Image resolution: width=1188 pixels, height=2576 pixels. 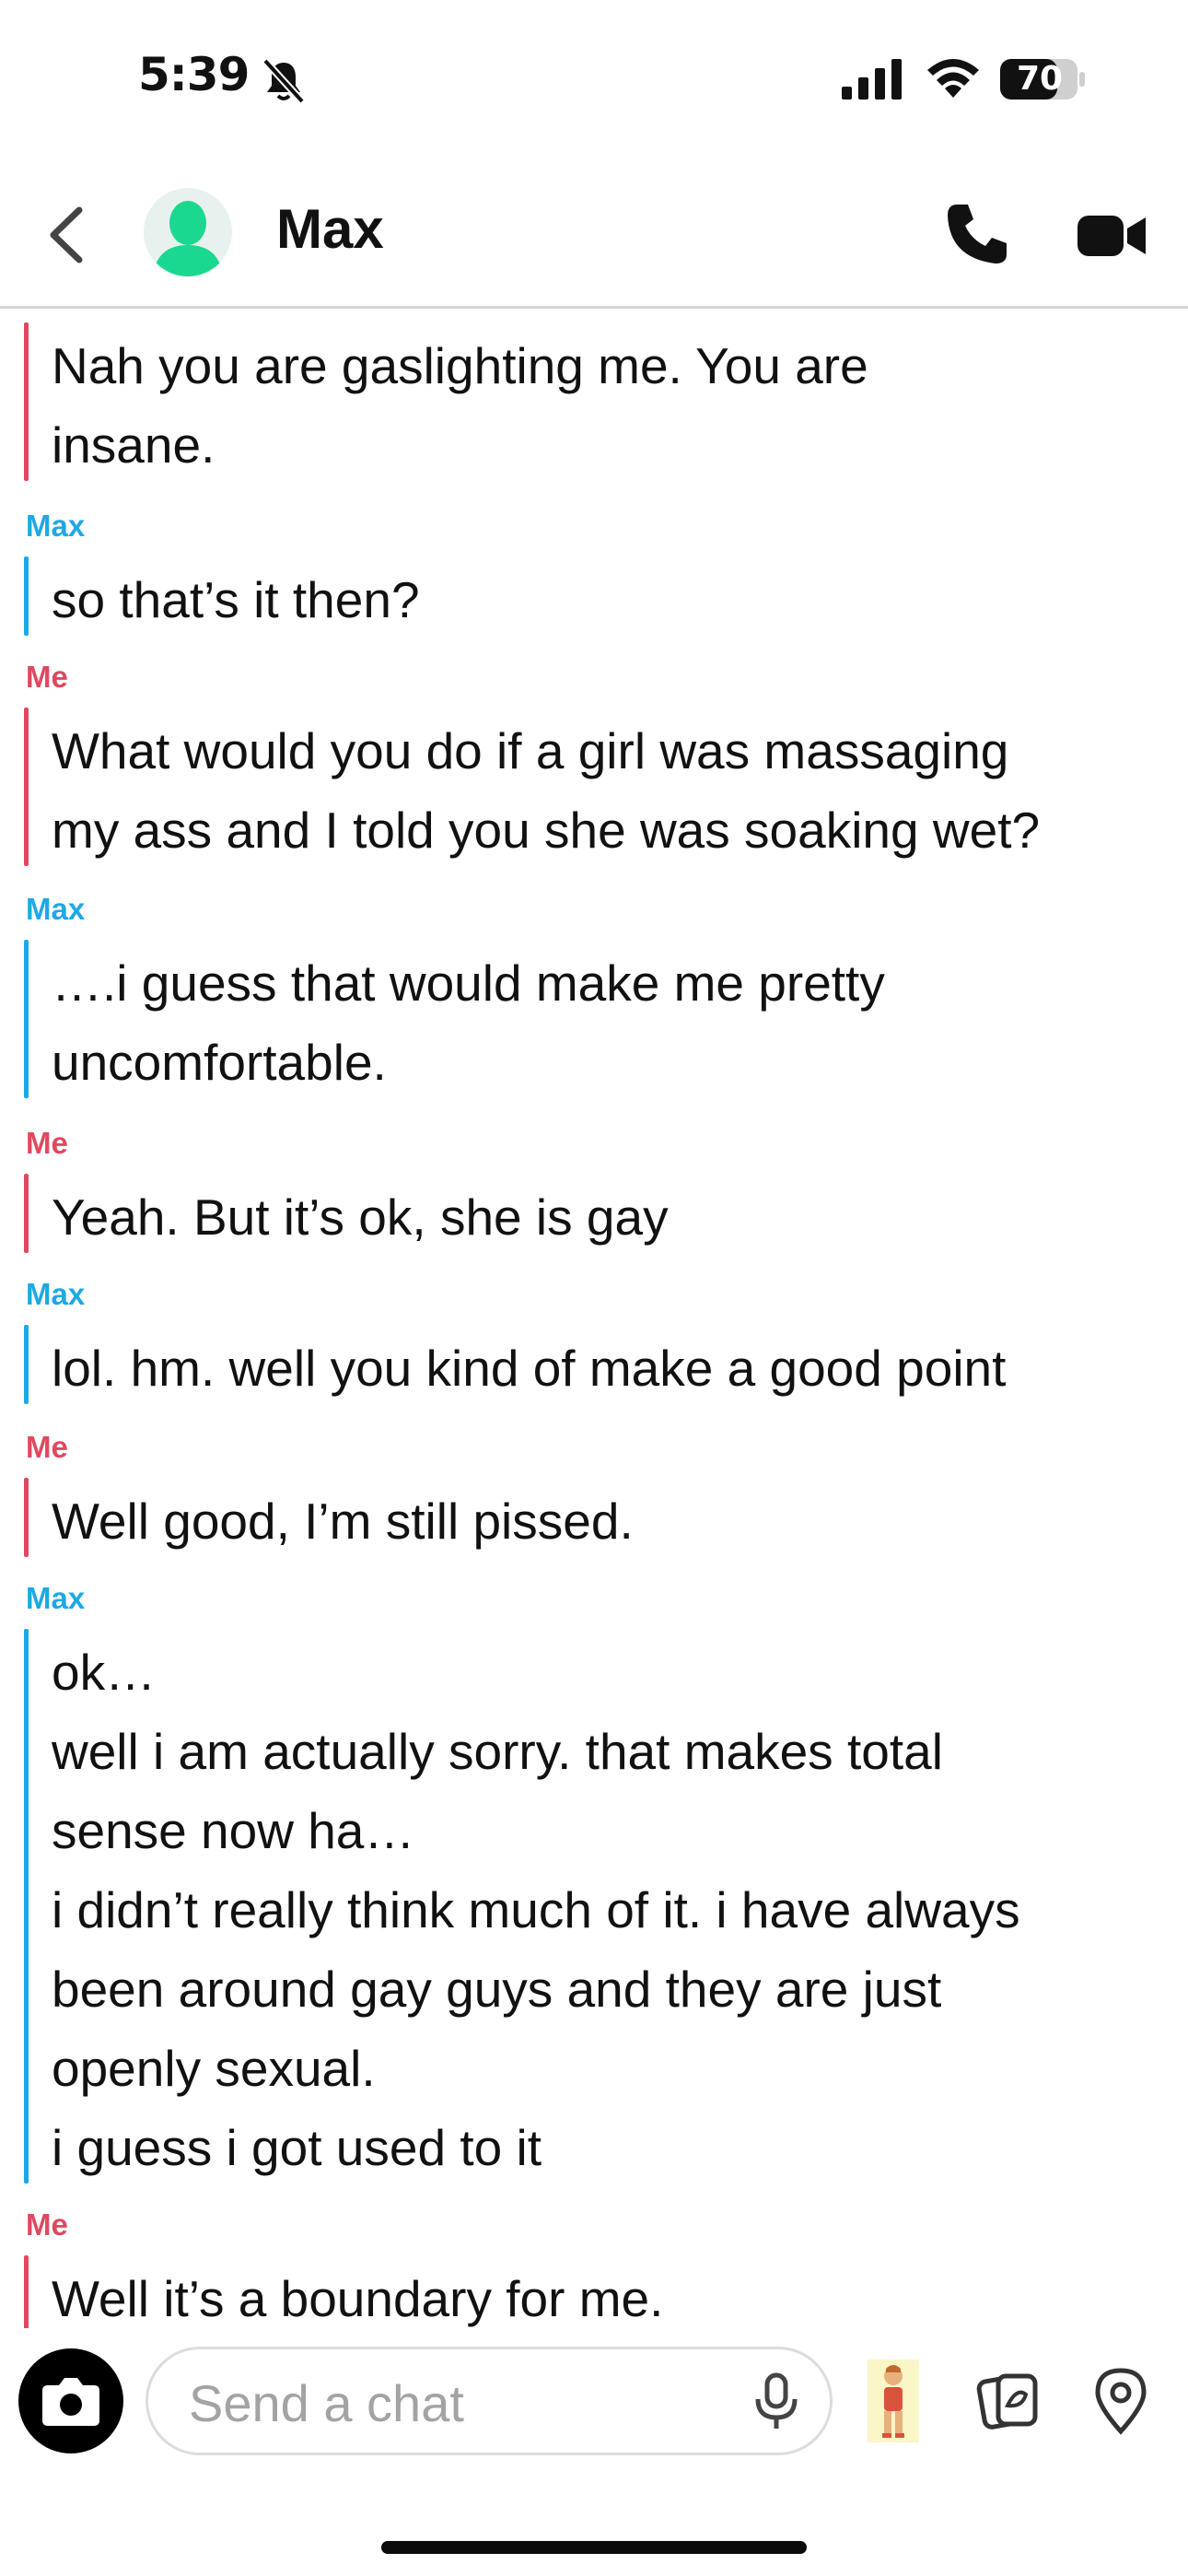 What do you see at coordinates (595, 596) in the screenshot?
I see `message-bubble: so that’s it then?` at bounding box center [595, 596].